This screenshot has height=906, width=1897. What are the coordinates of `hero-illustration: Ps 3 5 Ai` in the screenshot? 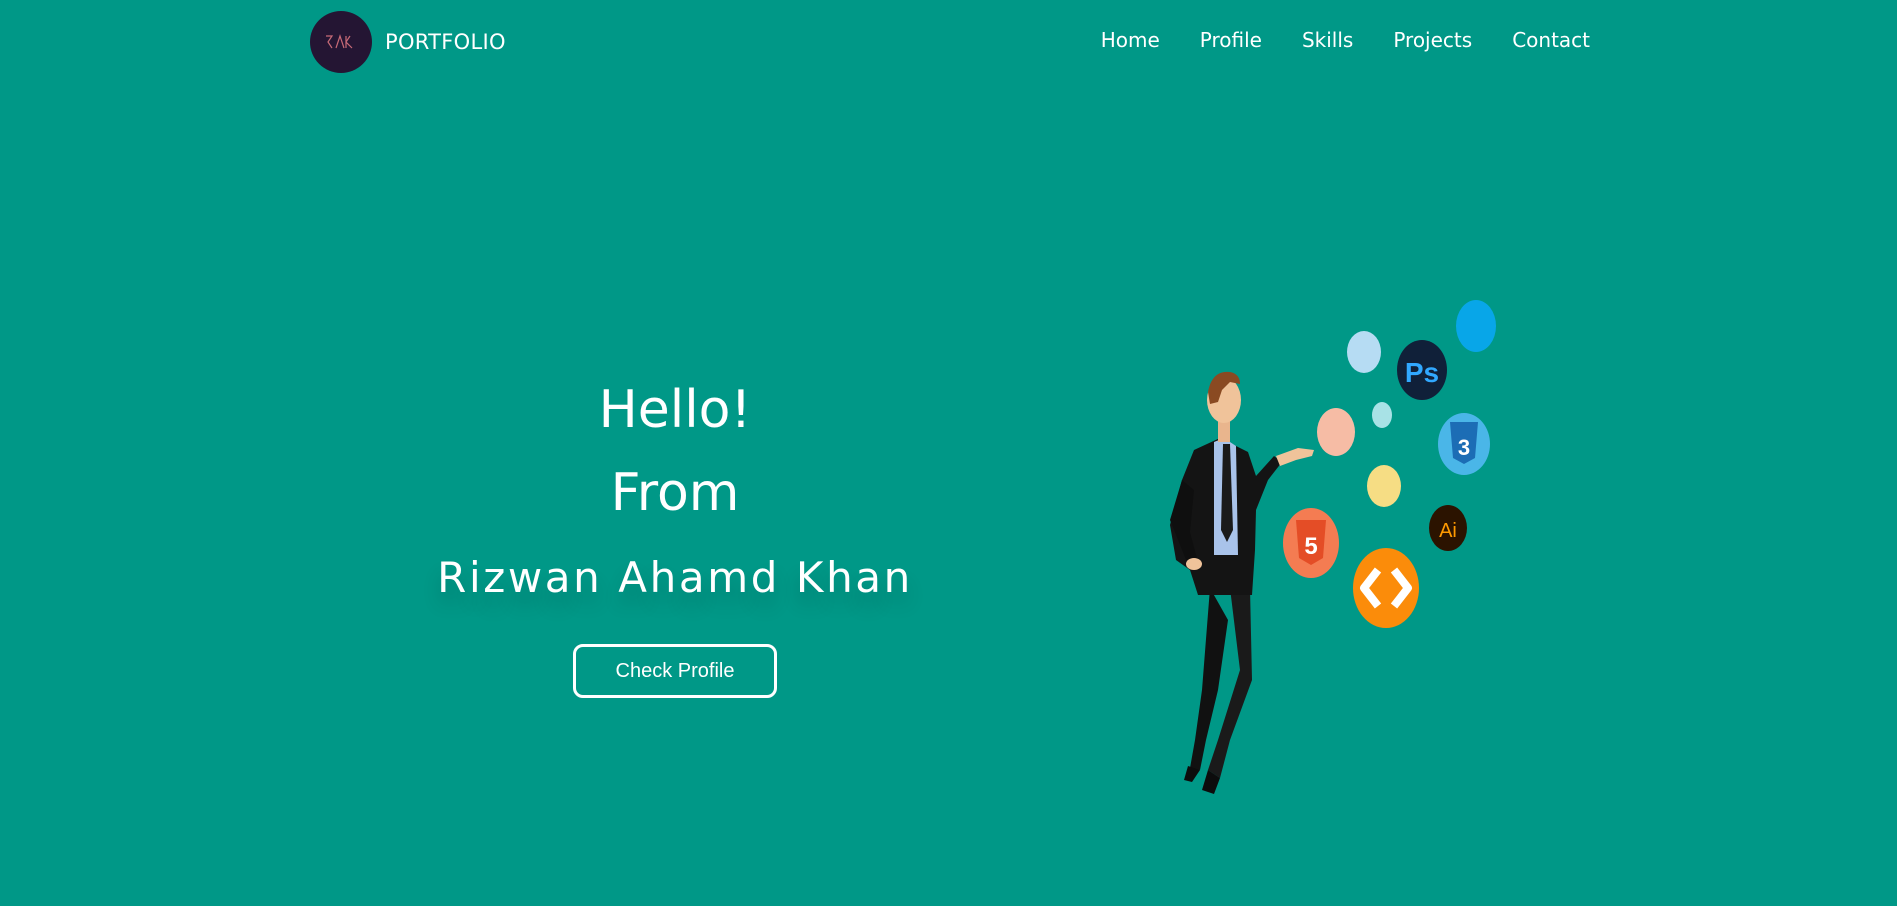 It's located at (1333, 547).